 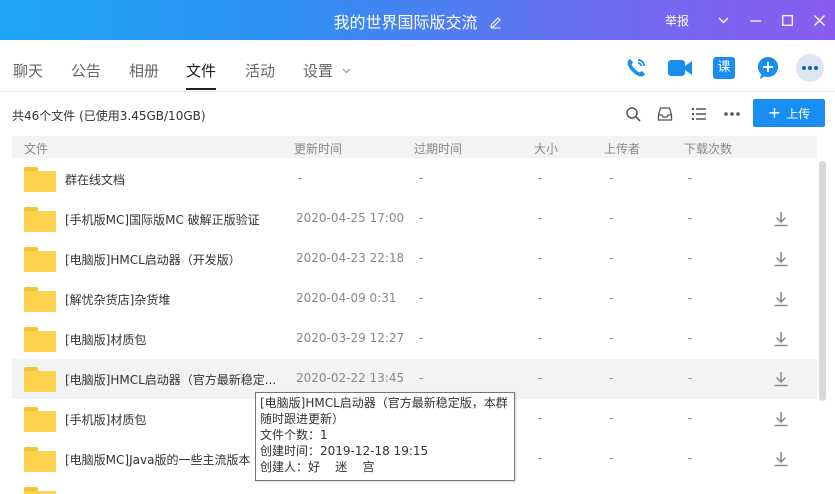 I want to click on upload-button: + 上传, so click(x=789, y=113).